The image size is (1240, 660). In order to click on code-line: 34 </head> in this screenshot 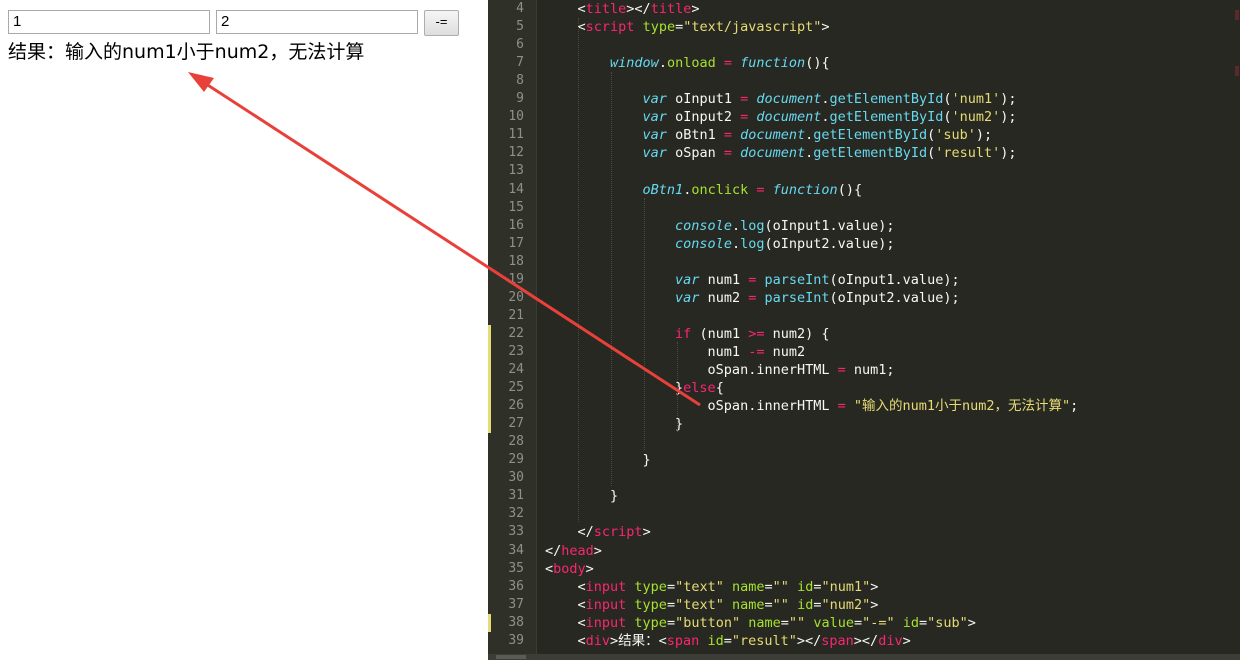, I will do `click(864, 551)`.